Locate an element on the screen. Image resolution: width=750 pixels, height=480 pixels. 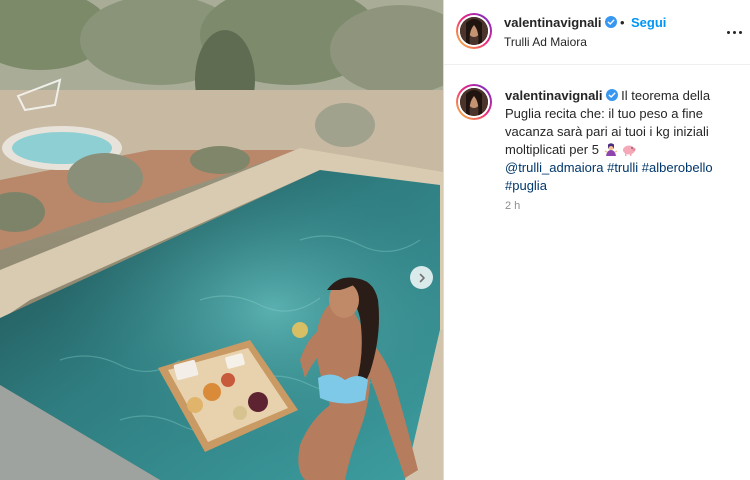
mention-link: @trulli_admaiora is located at coordinates (554, 167).